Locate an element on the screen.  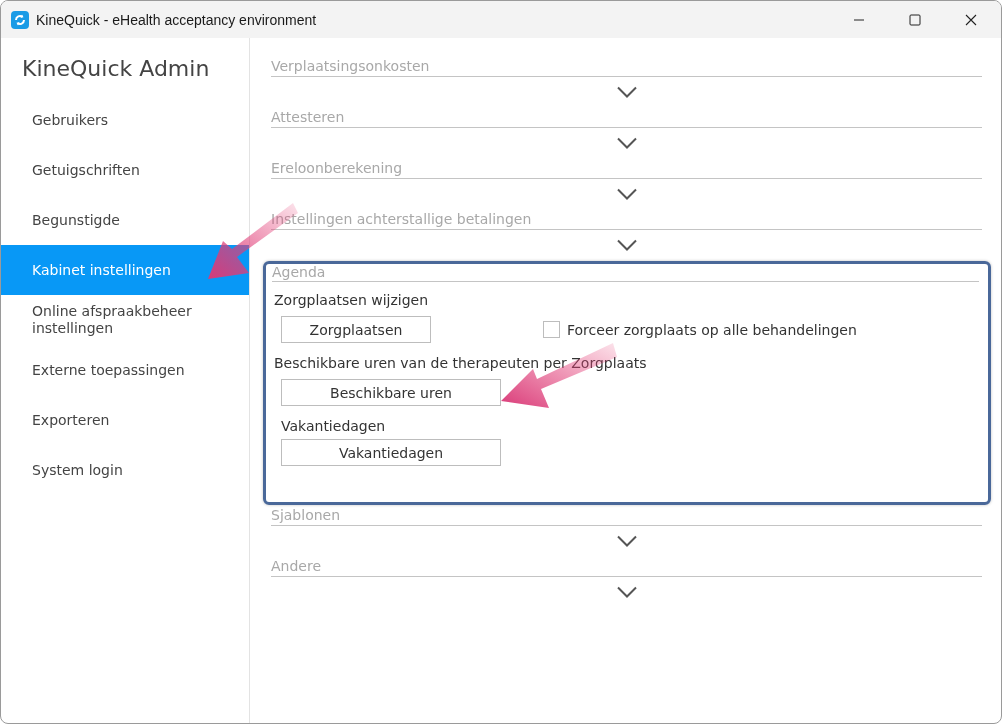
action-button: Beschikbare uren is located at coordinates (391, 392).